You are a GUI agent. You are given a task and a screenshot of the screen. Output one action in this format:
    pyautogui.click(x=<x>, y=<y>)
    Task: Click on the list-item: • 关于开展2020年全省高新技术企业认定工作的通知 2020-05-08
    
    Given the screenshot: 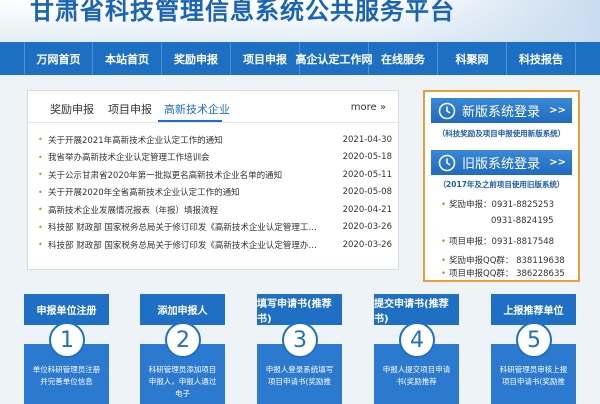 What is the action you would take?
    pyautogui.click(x=215, y=193)
    